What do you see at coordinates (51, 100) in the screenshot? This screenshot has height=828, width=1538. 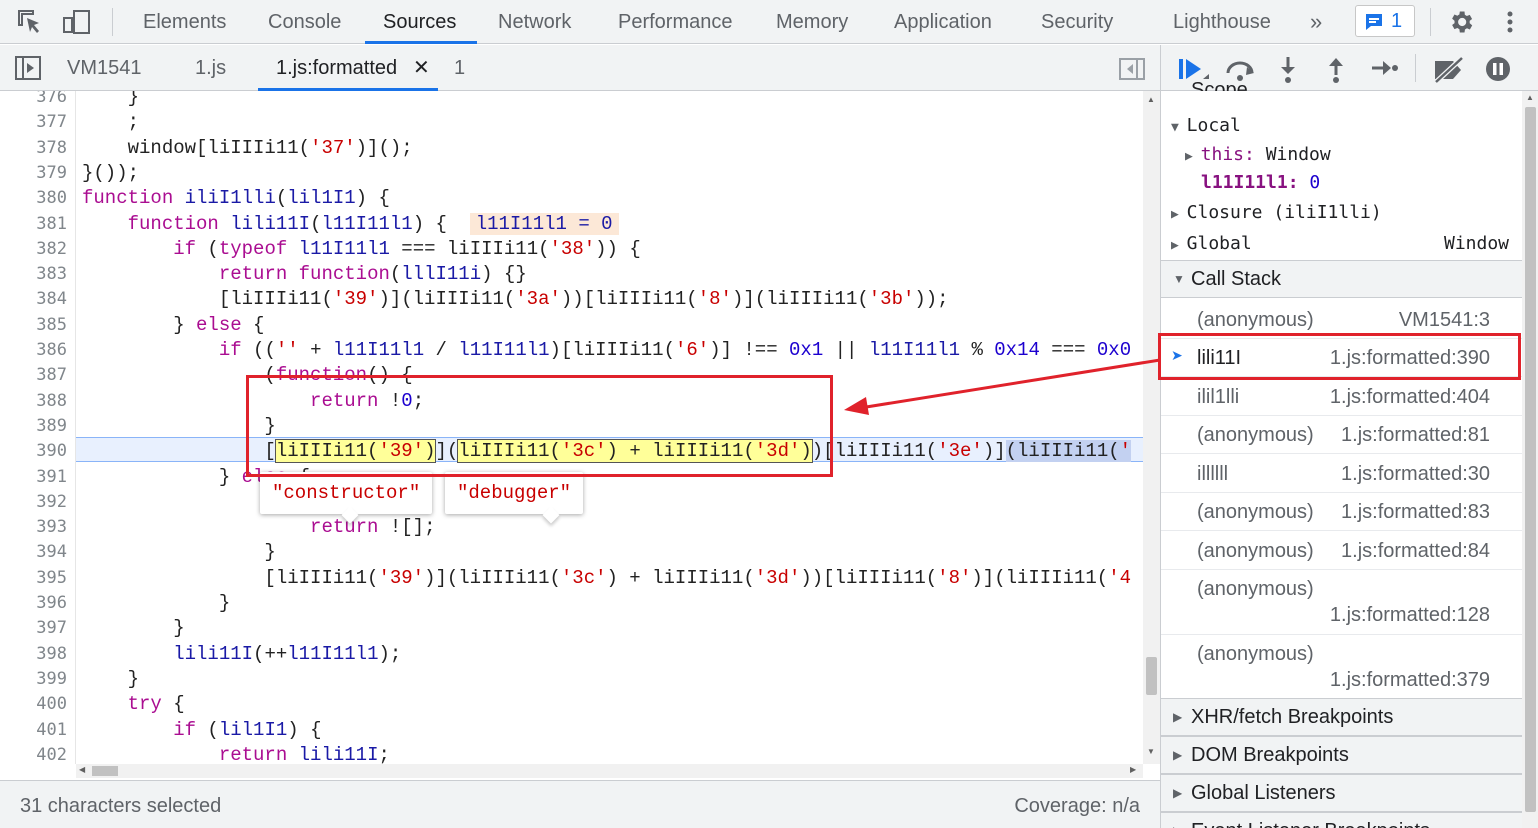 I see `line-number: 376` at bounding box center [51, 100].